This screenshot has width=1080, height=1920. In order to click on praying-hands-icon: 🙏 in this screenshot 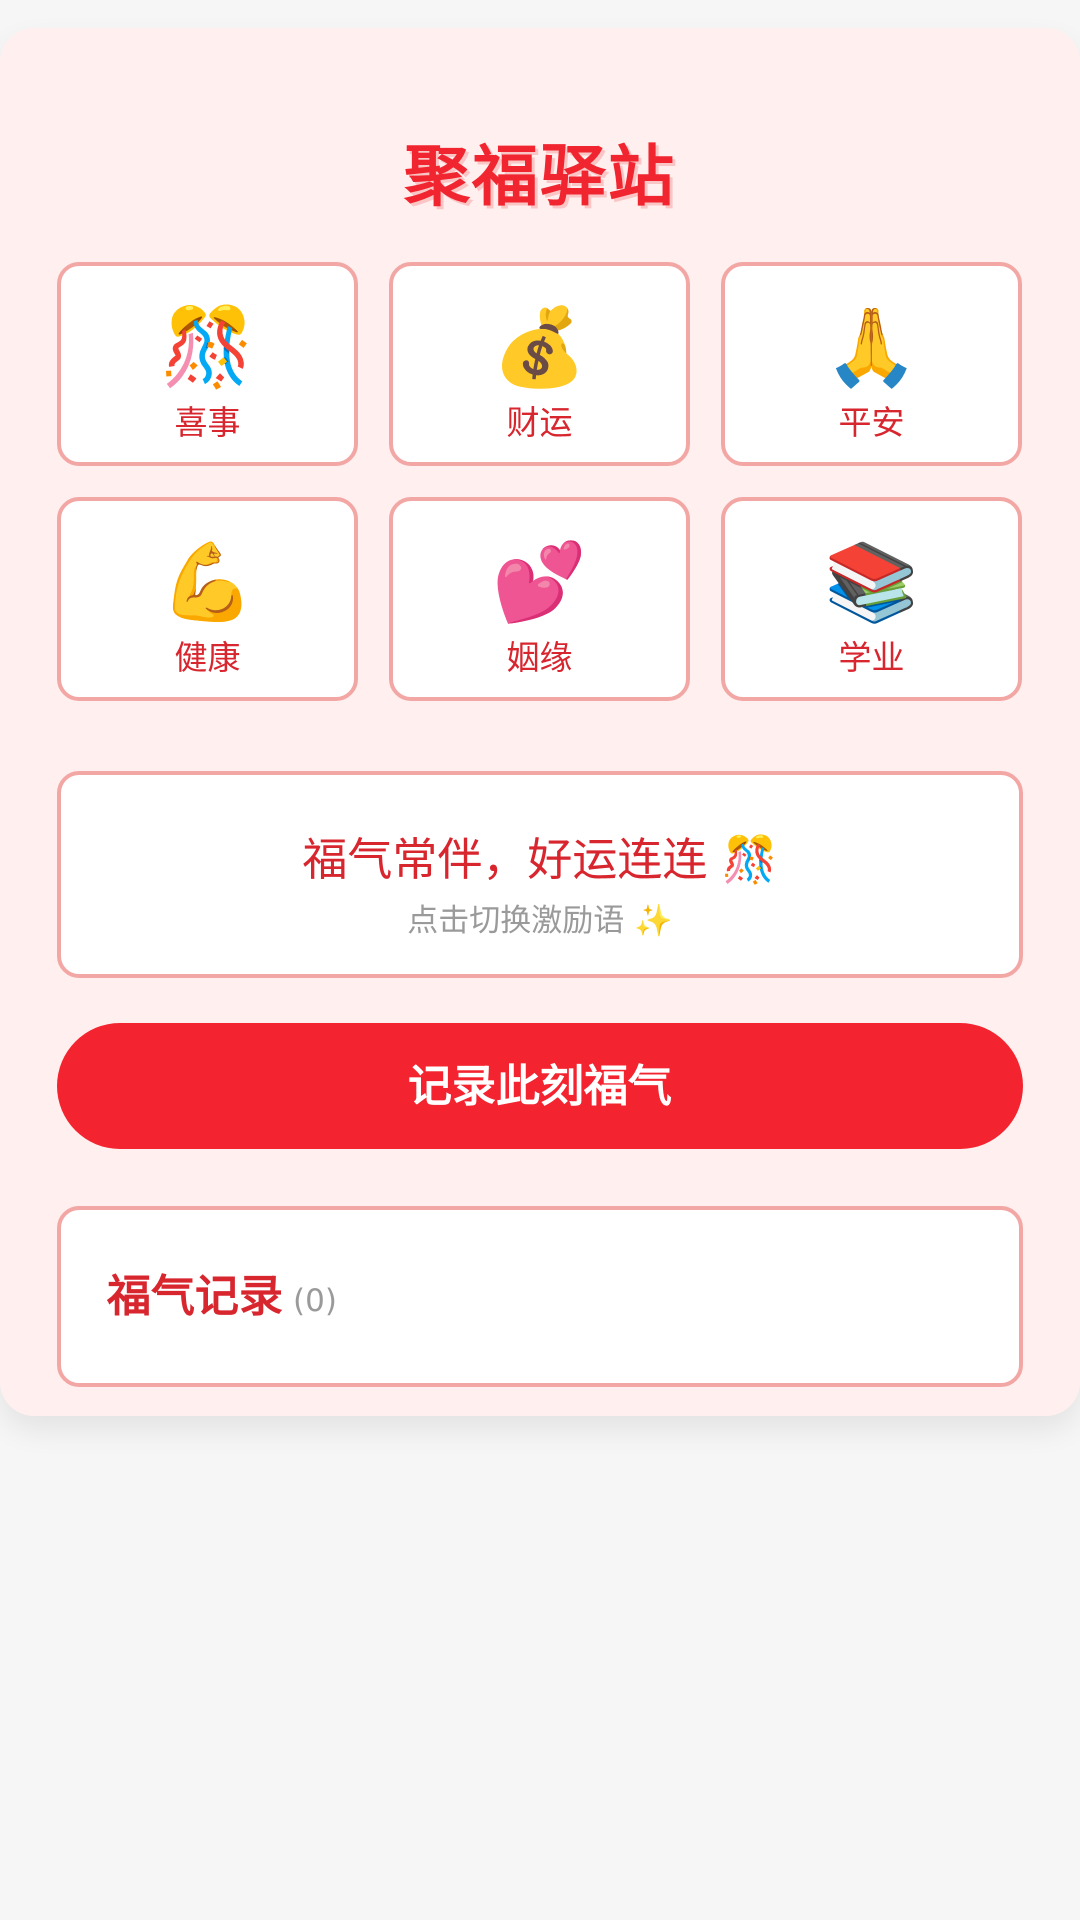, I will do `click(871, 346)`.